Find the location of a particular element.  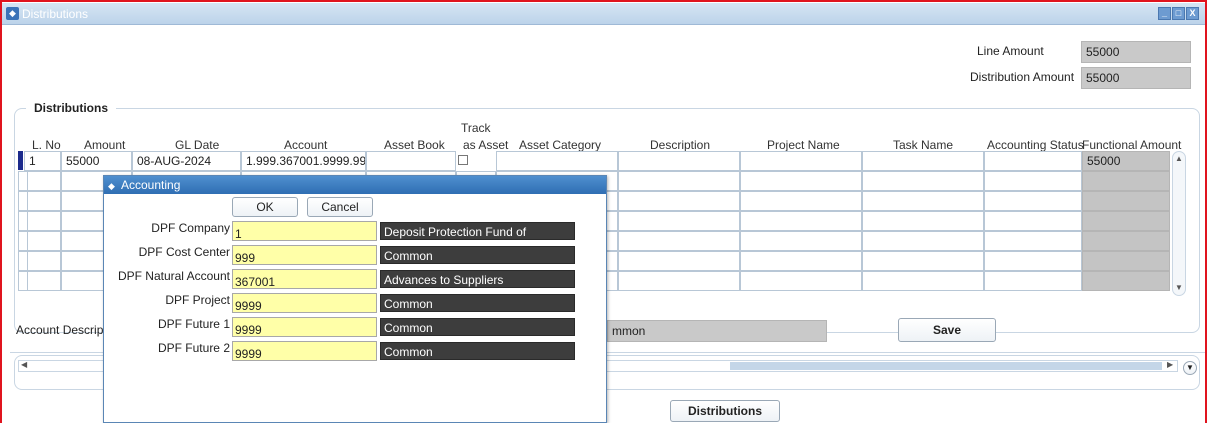

save-button: Save is located at coordinates (947, 330).